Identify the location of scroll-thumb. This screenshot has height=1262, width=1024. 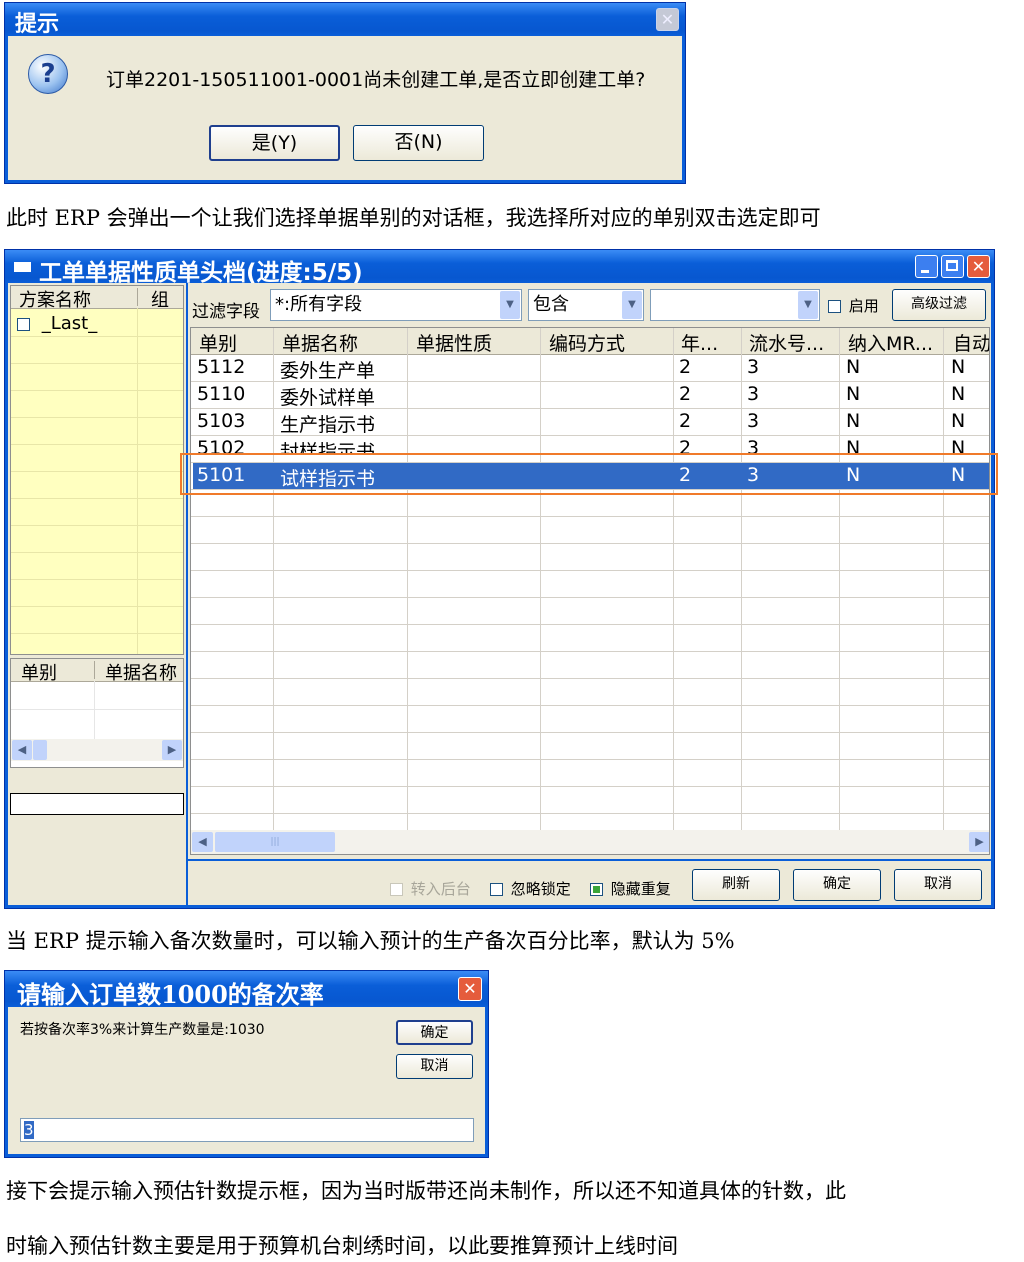
(40, 750).